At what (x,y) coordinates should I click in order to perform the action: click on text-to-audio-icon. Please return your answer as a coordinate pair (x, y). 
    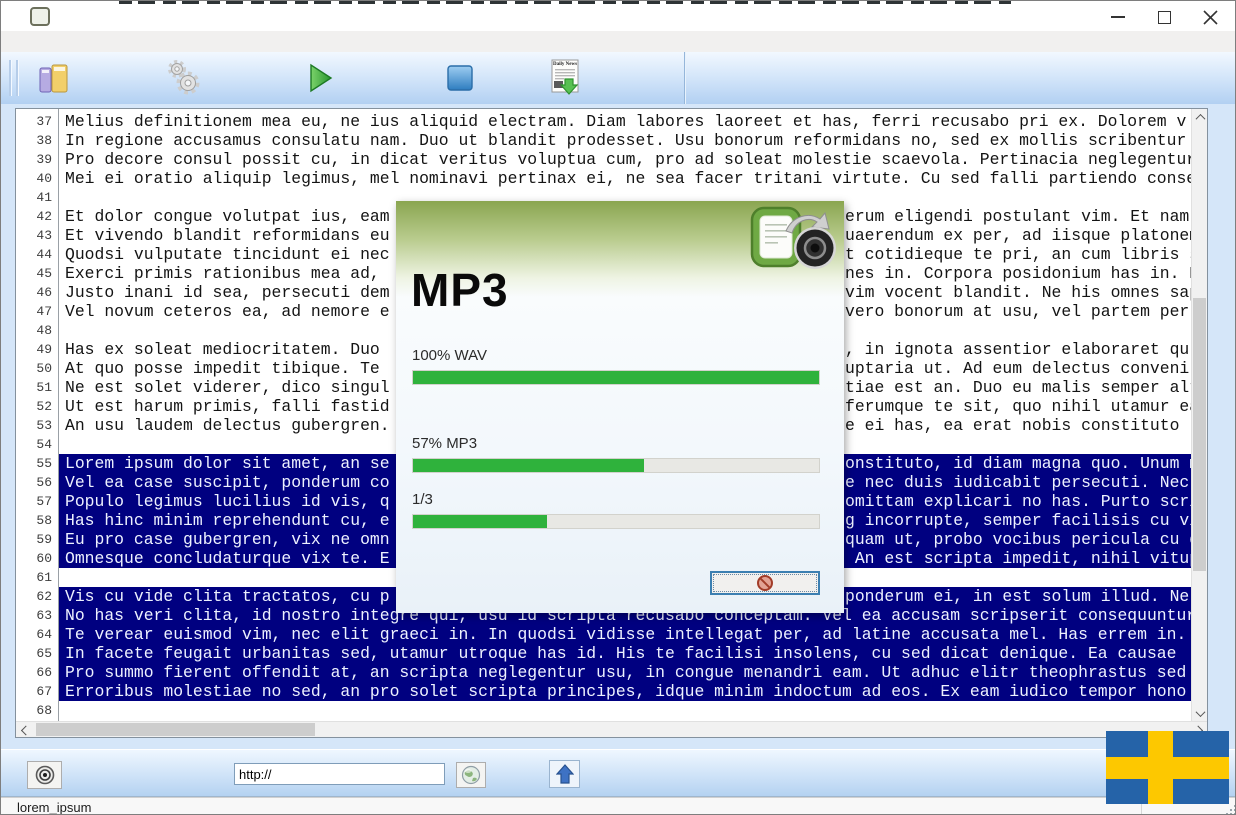
    Looking at the image, I should click on (792, 241).